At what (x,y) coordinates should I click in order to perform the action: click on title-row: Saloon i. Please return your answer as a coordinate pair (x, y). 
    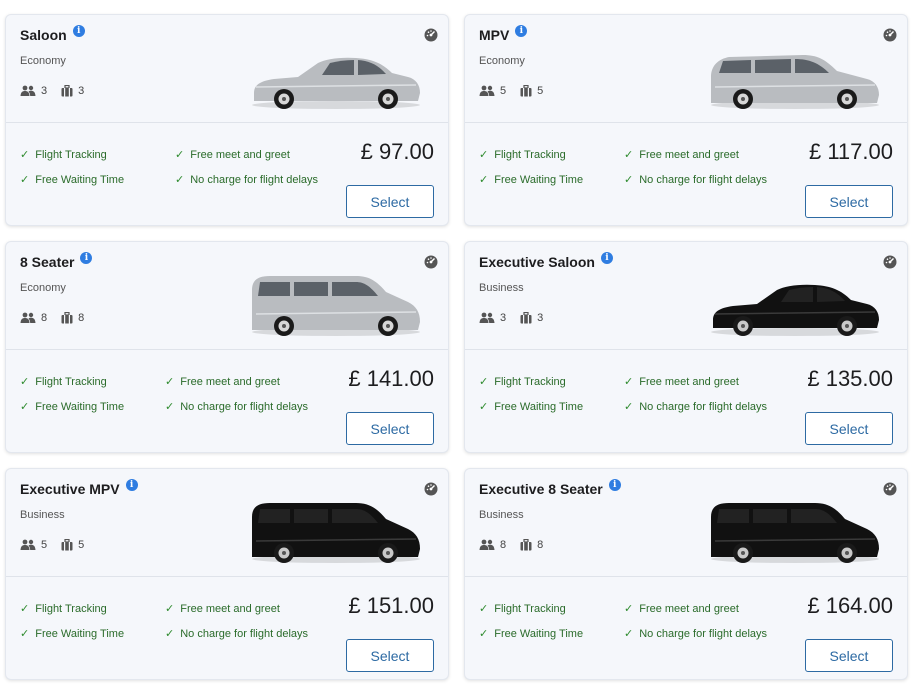
    Looking at the image, I should click on (52, 34).